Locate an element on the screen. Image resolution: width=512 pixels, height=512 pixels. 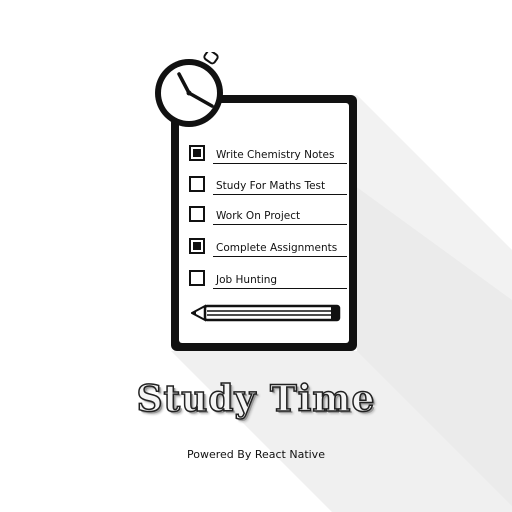
task-item: Study For Maths Test is located at coordinates (268, 186).